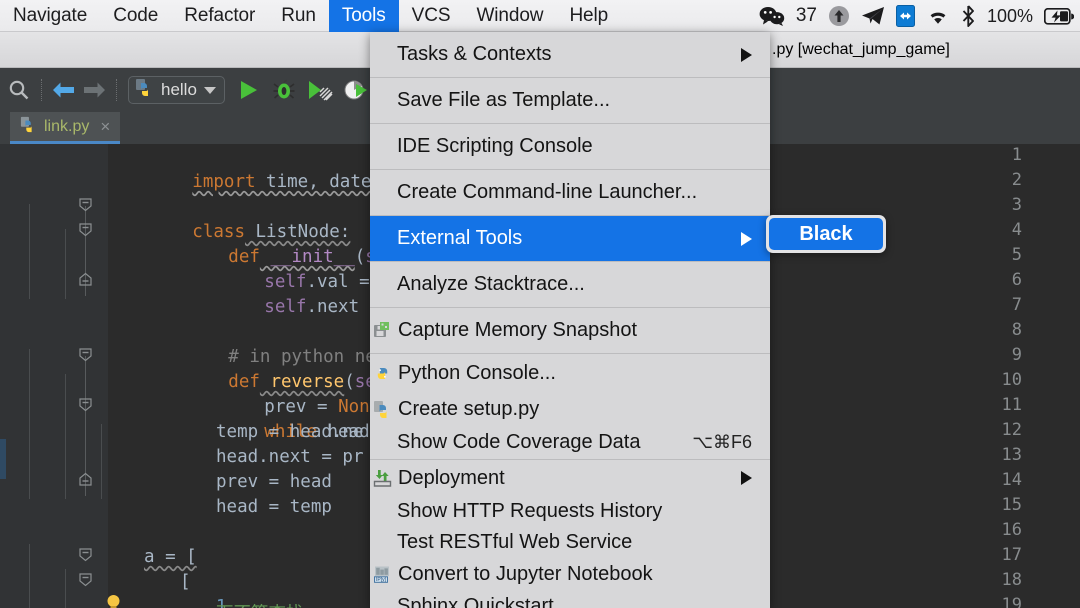  I want to click on menu-item-tasks-contexts: Tasks & Contexts, so click(570, 54).